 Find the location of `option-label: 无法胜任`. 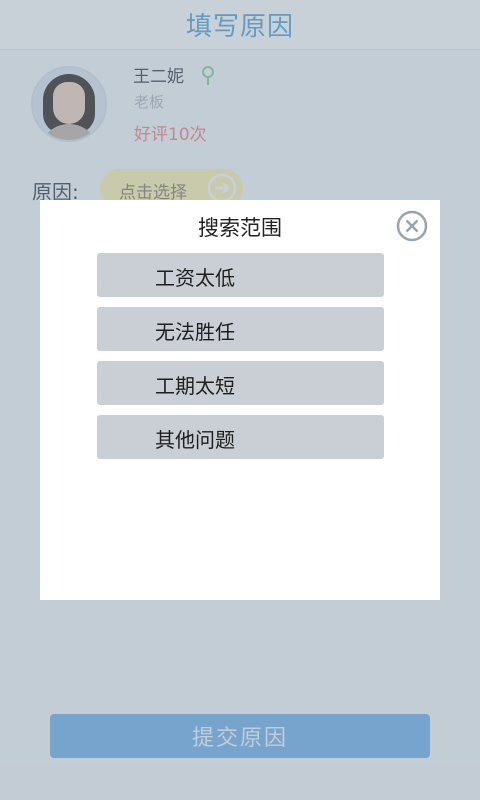

option-label: 无法胜任 is located at coordinates (195, 332).